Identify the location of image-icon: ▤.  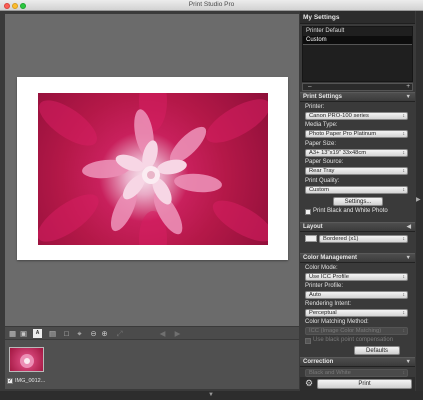
(52, 333).